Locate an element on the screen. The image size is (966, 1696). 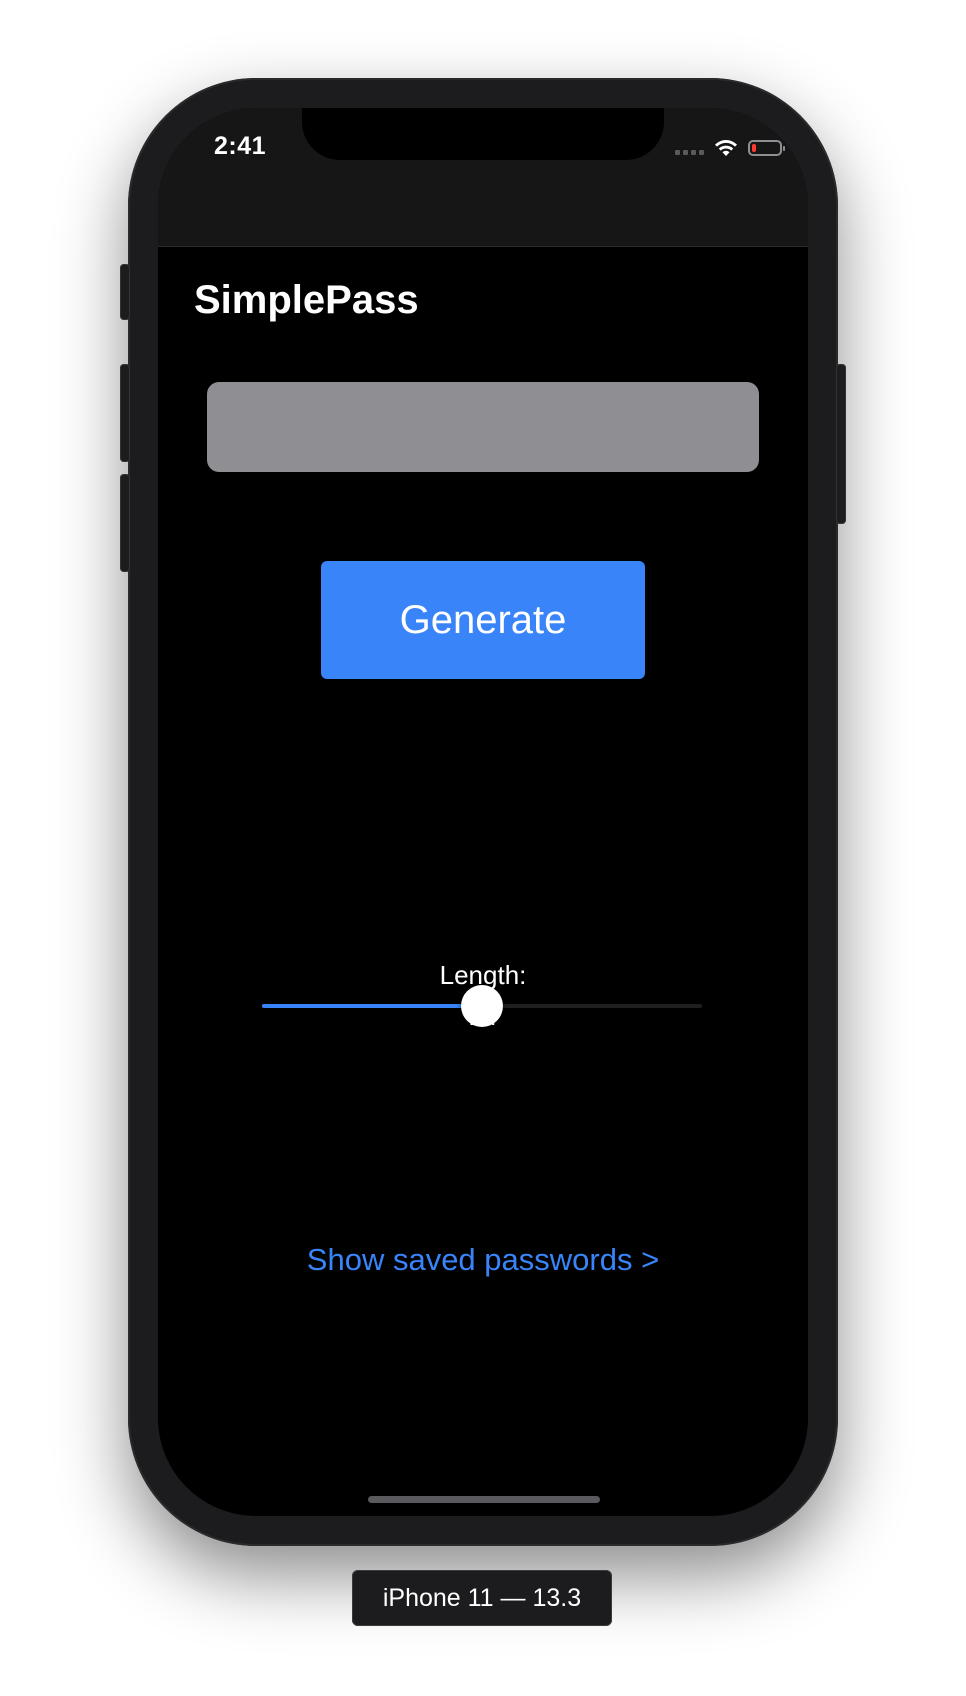
wifi-icon is located at coordinates (726, 148).